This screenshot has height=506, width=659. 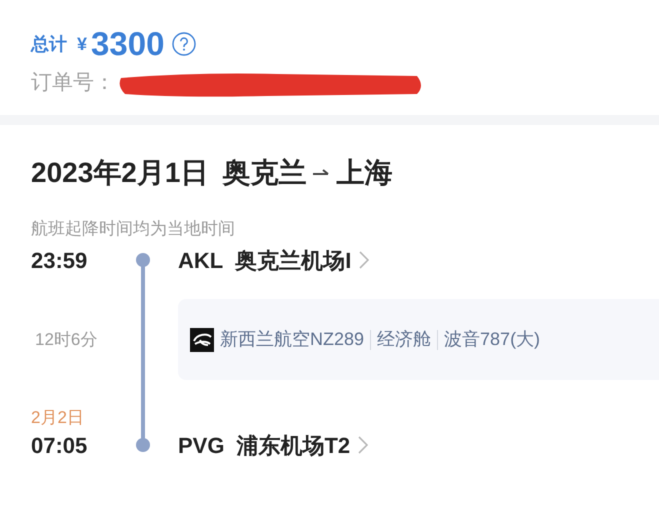 What do you see at coordinates (492, 339) in the screenshot?
I see `aircraft-type: 波音787(大)` at bounding box center [492, 339].